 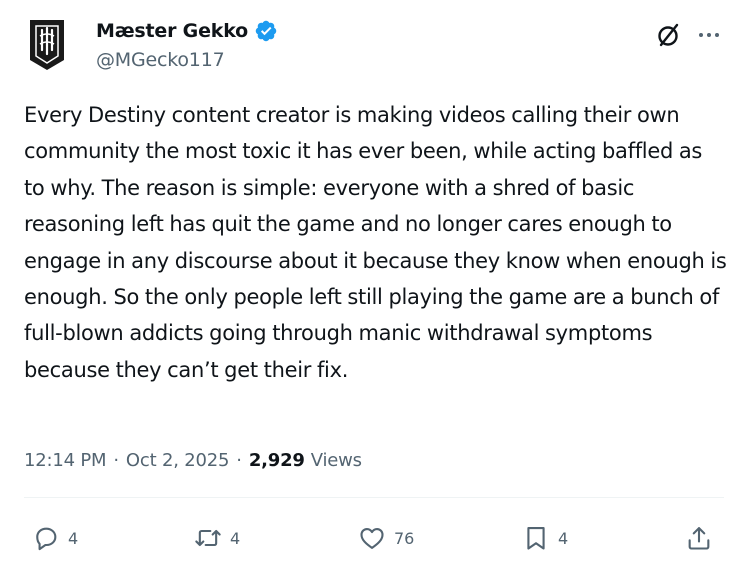 I want to click on reply-count: 4, so click(x=73, y=538).